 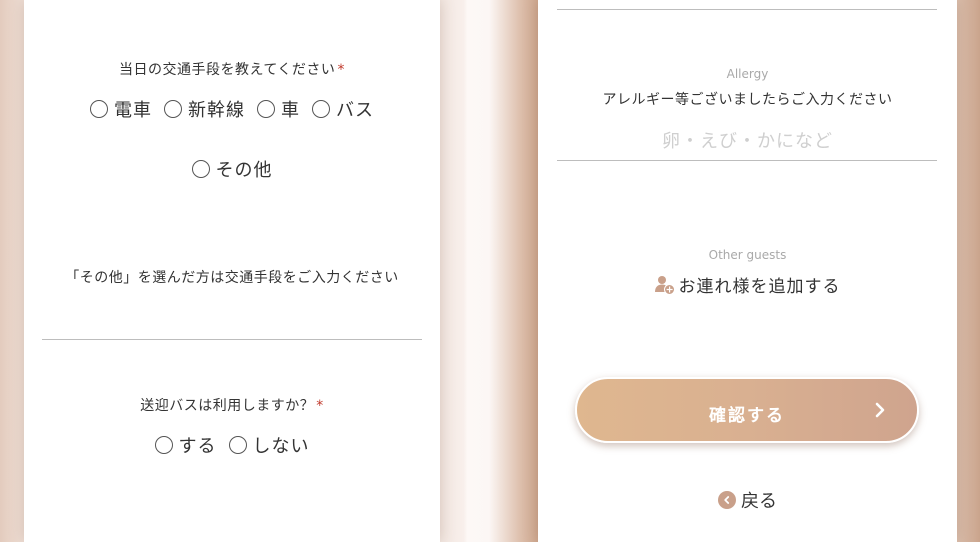 I want to click on radio-use-bus: する, so click(x=185, y=445).